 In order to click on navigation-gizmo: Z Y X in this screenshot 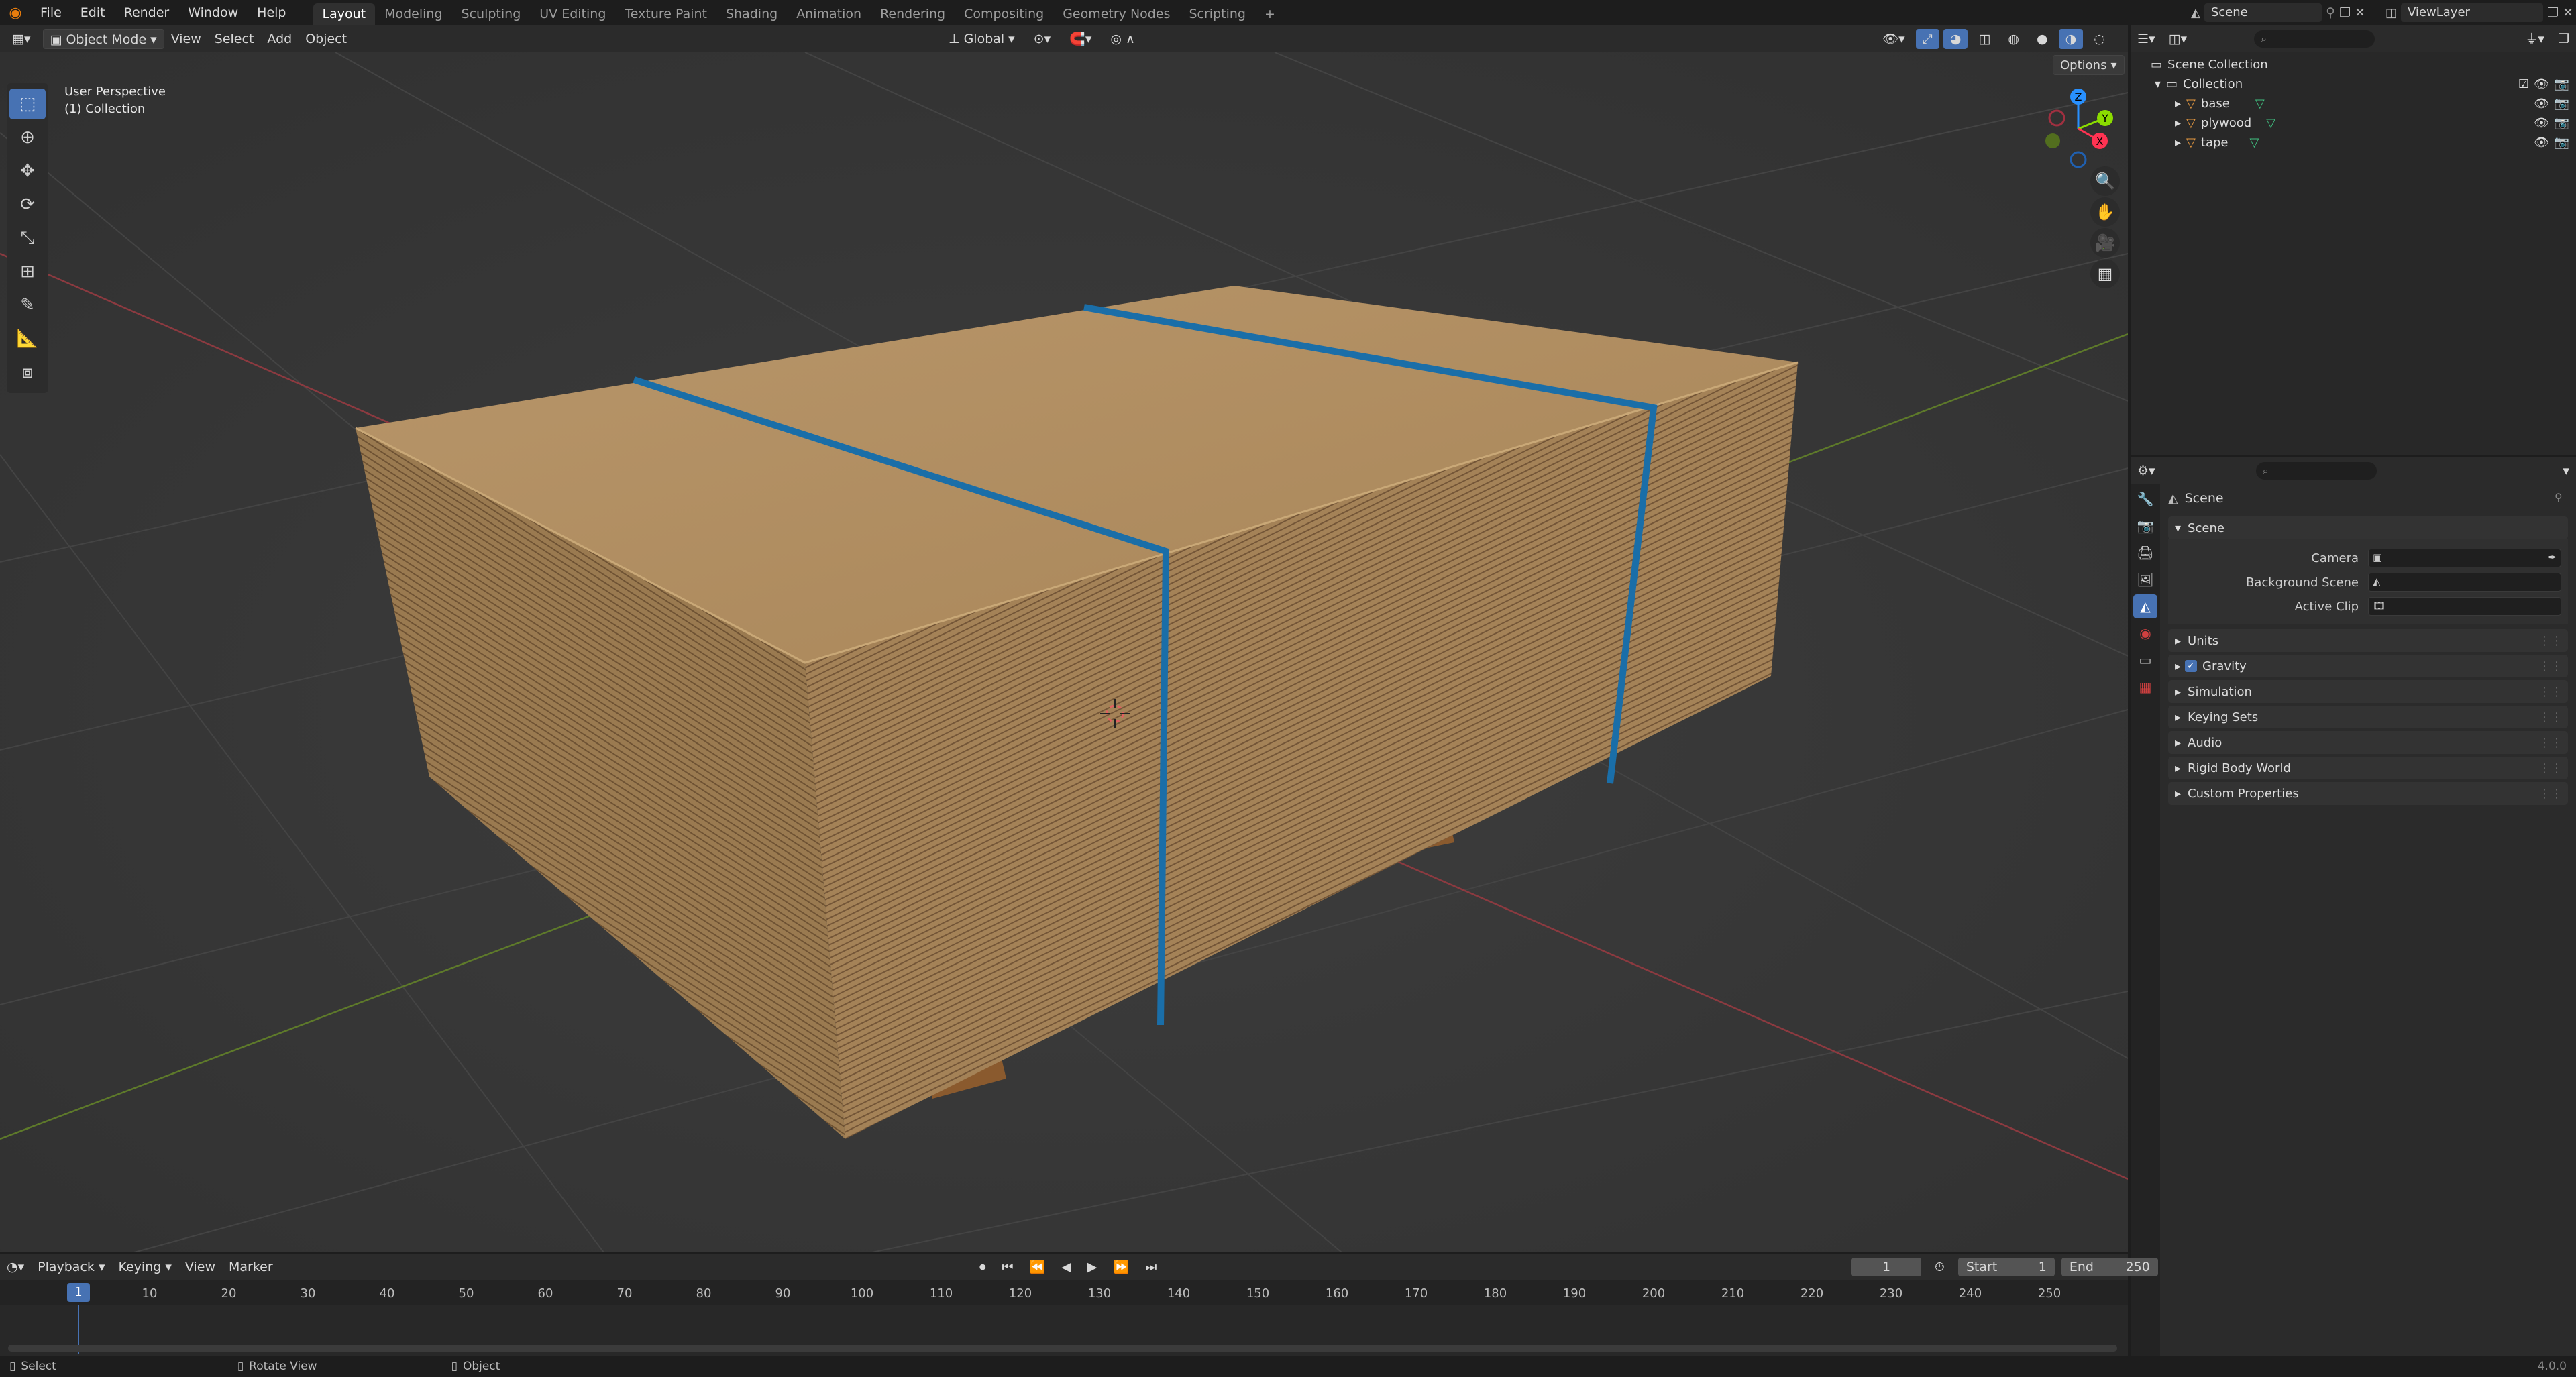, I will do `click(2080, 126)`.